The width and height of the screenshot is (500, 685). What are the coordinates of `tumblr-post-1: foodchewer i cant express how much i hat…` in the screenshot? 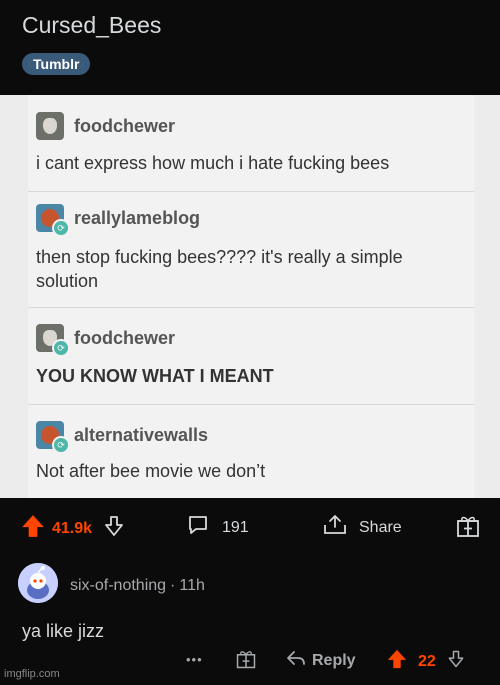 It's located at (251, 143).